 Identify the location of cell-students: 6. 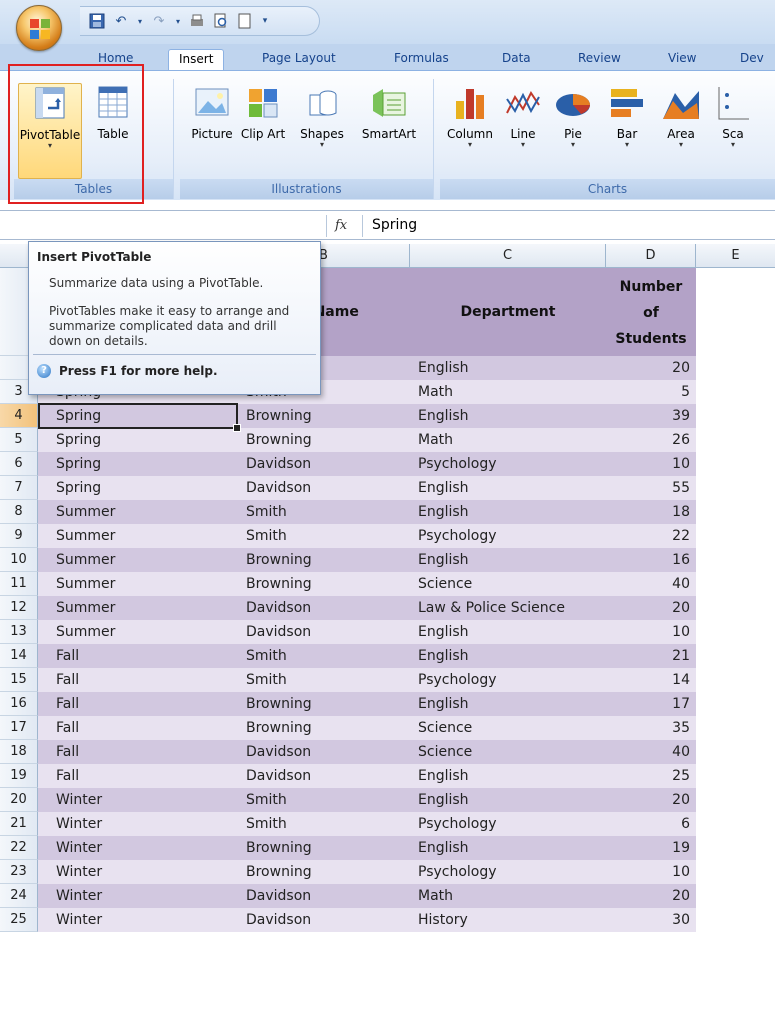
(651, 824).